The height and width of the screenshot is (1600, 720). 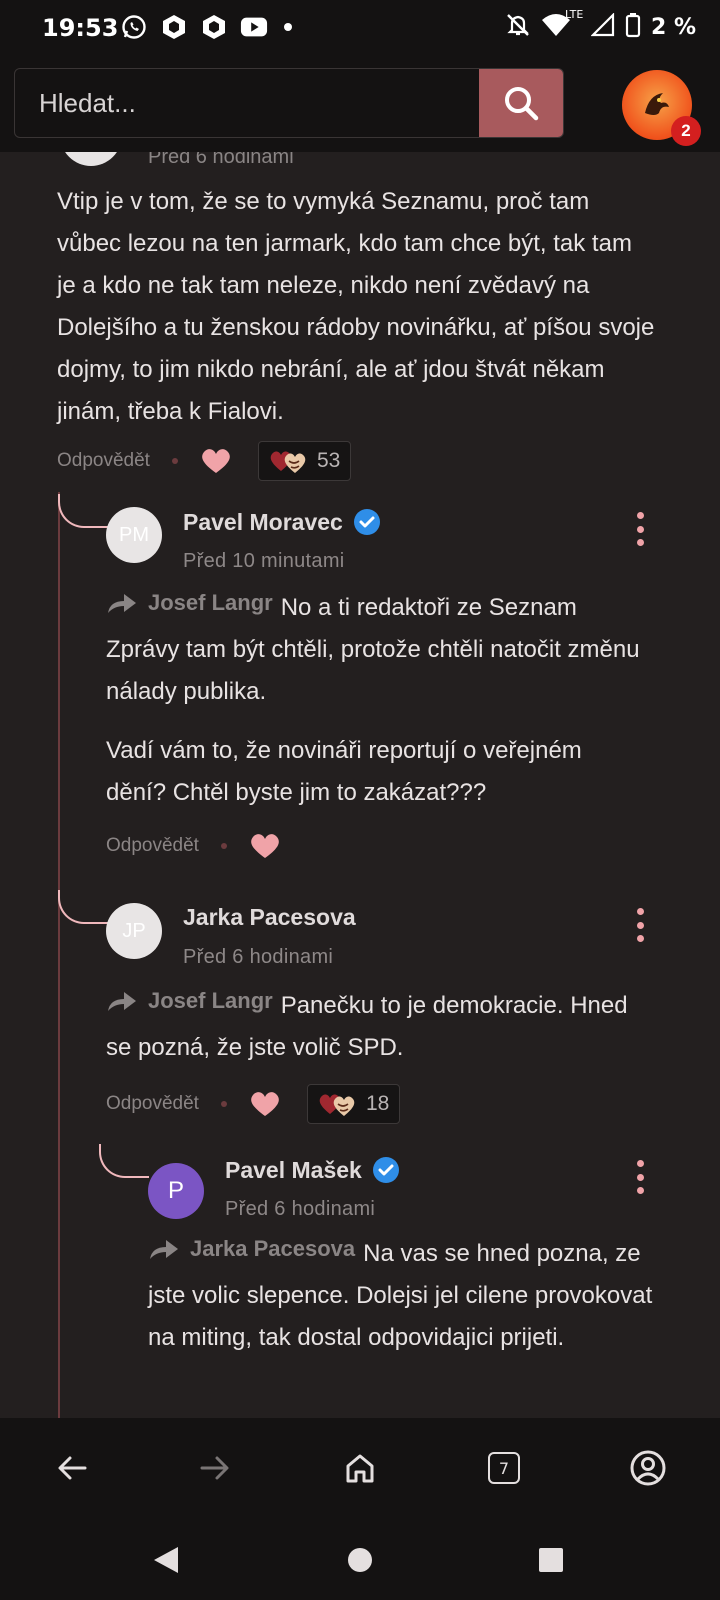 What do you see at coordinates (293, 1169) in the screenshot?
I see `author-name: Pavel Mašek` at bounding box center [293, 1169].